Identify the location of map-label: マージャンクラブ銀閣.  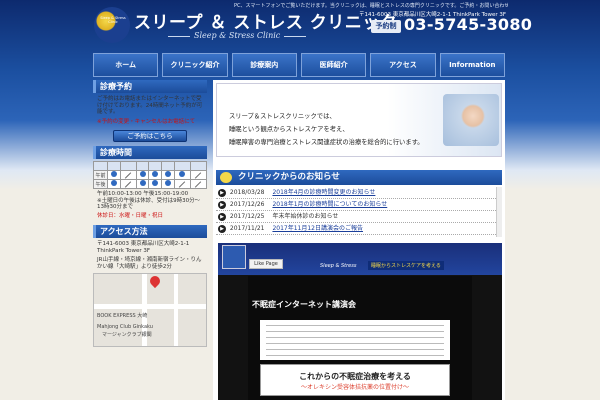
(127, 335).